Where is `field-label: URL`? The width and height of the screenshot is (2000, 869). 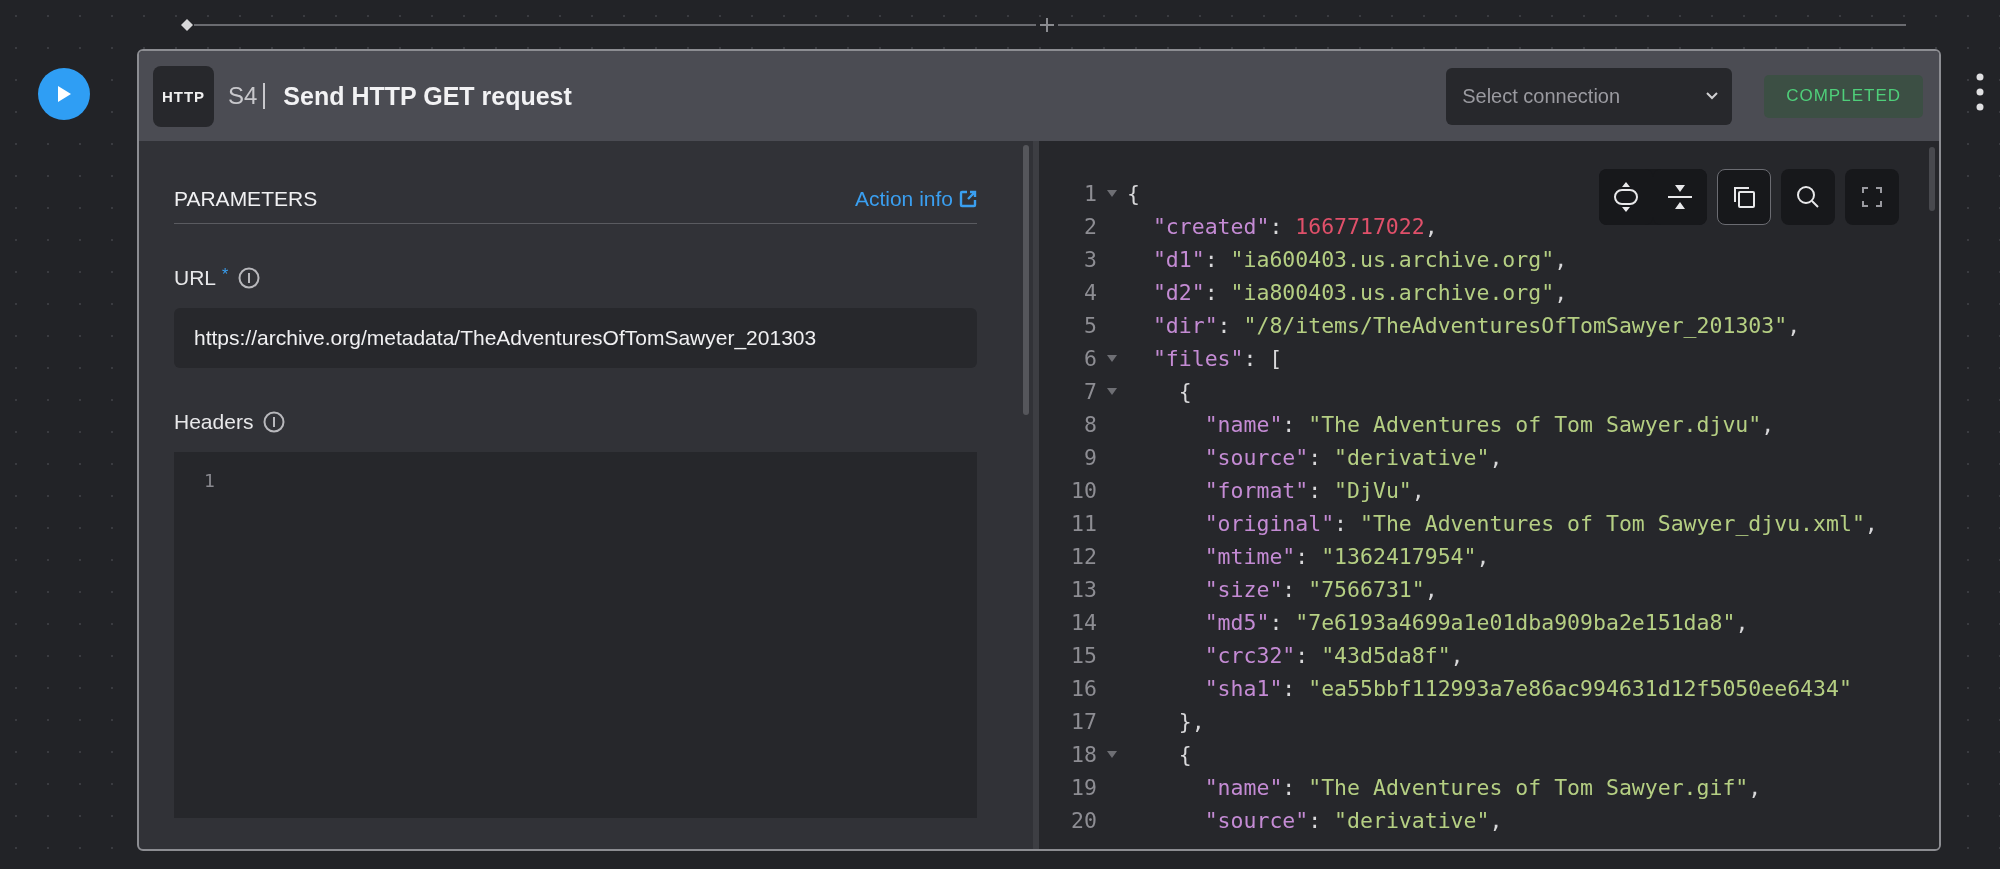
field-label: URL is located at coordinates (195, 278).